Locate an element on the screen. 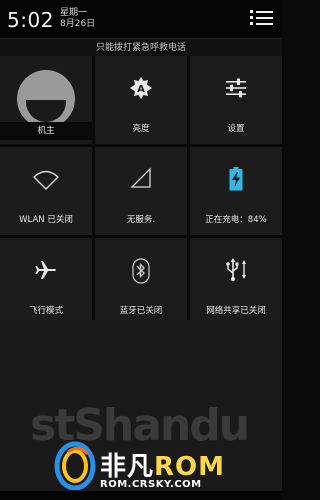 The width and height of the screenshot is (320, 500). tile-settings: 设置 is located at coordinates (236, 100).